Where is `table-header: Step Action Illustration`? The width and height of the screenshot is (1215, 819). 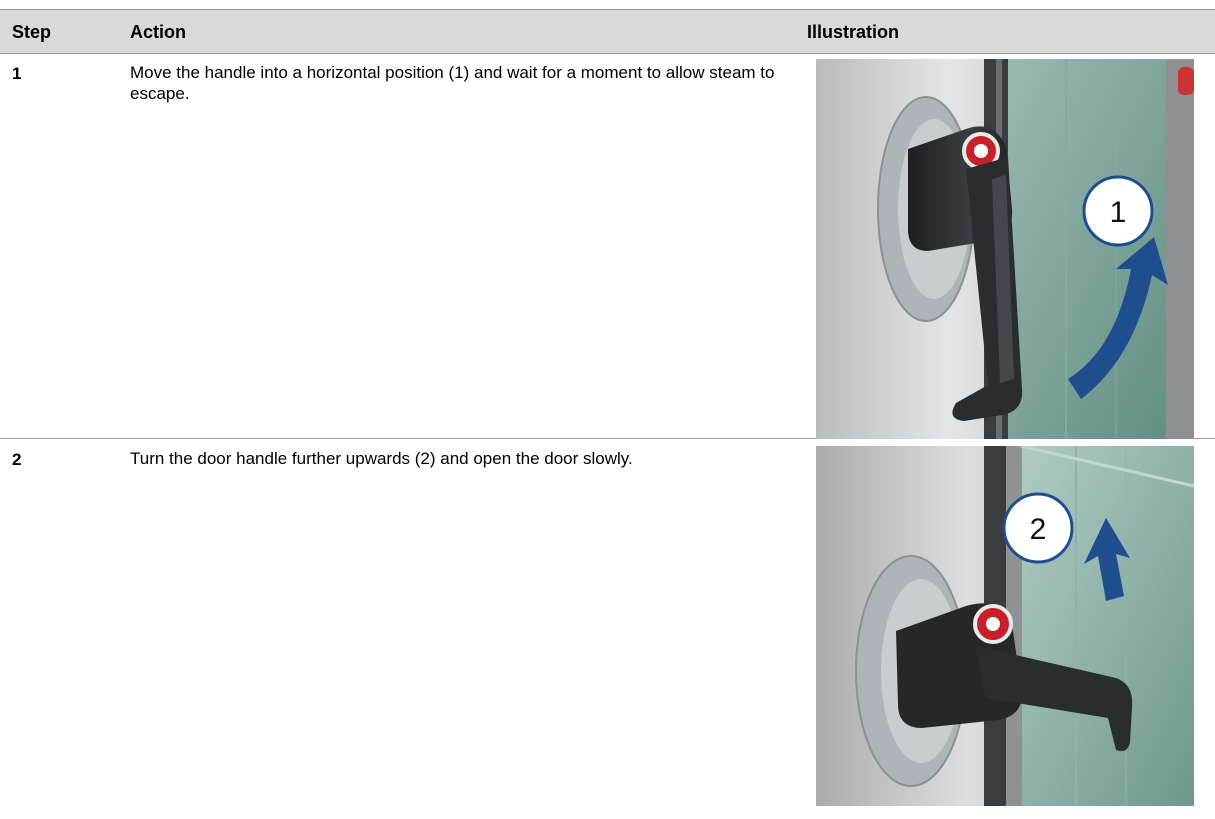 table-header: Step Action Illustration is located at coordinates (607, 31).